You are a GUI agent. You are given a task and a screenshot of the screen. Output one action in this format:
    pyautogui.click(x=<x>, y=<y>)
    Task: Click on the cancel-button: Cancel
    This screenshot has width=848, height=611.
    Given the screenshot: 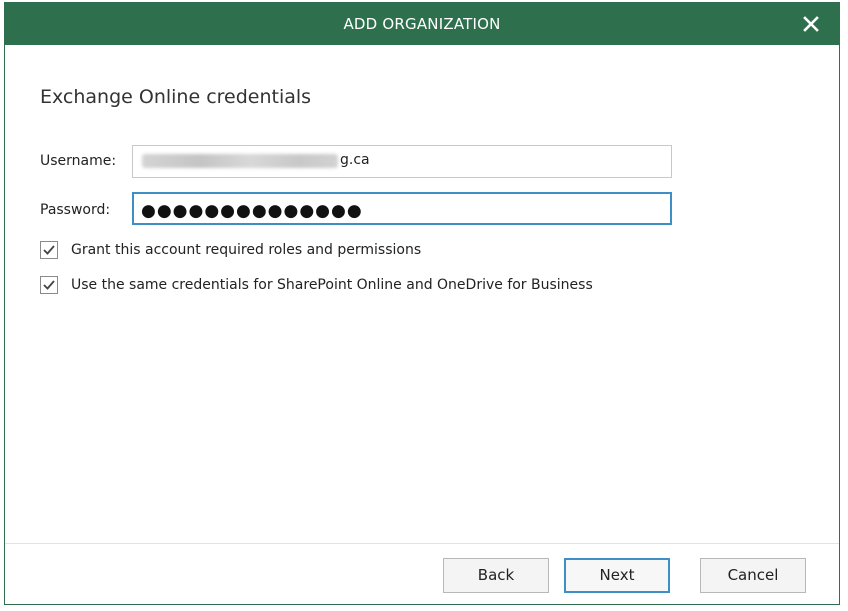 What is the action you would take?
    pyautogui.click(x=753, y=575)
    